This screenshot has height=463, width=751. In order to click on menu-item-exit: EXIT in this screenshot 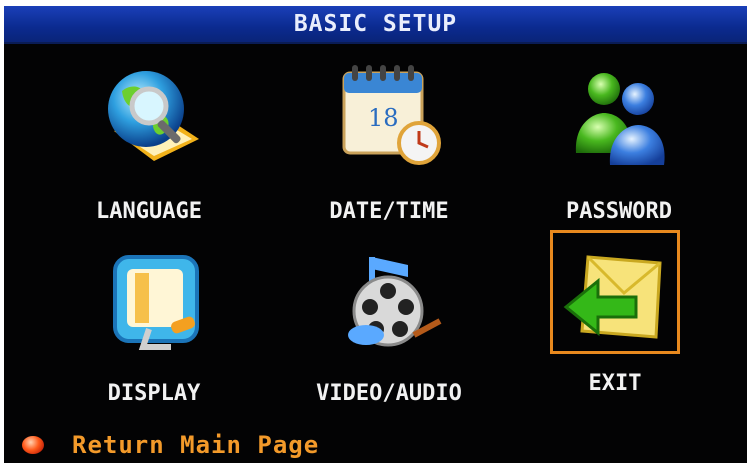, I will do `click(615, 326)`.